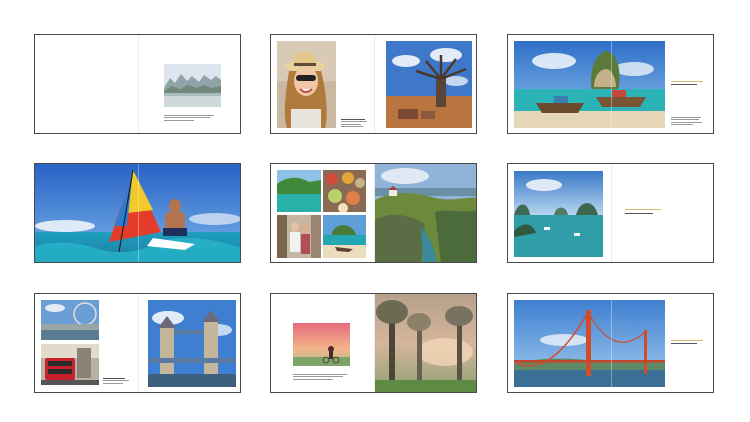 Image resolution: width=750 pixels, height=422 pixels. Describe the element at coordinates (344, 236) in the screenshot. I see `island-boat-photo` at that location.